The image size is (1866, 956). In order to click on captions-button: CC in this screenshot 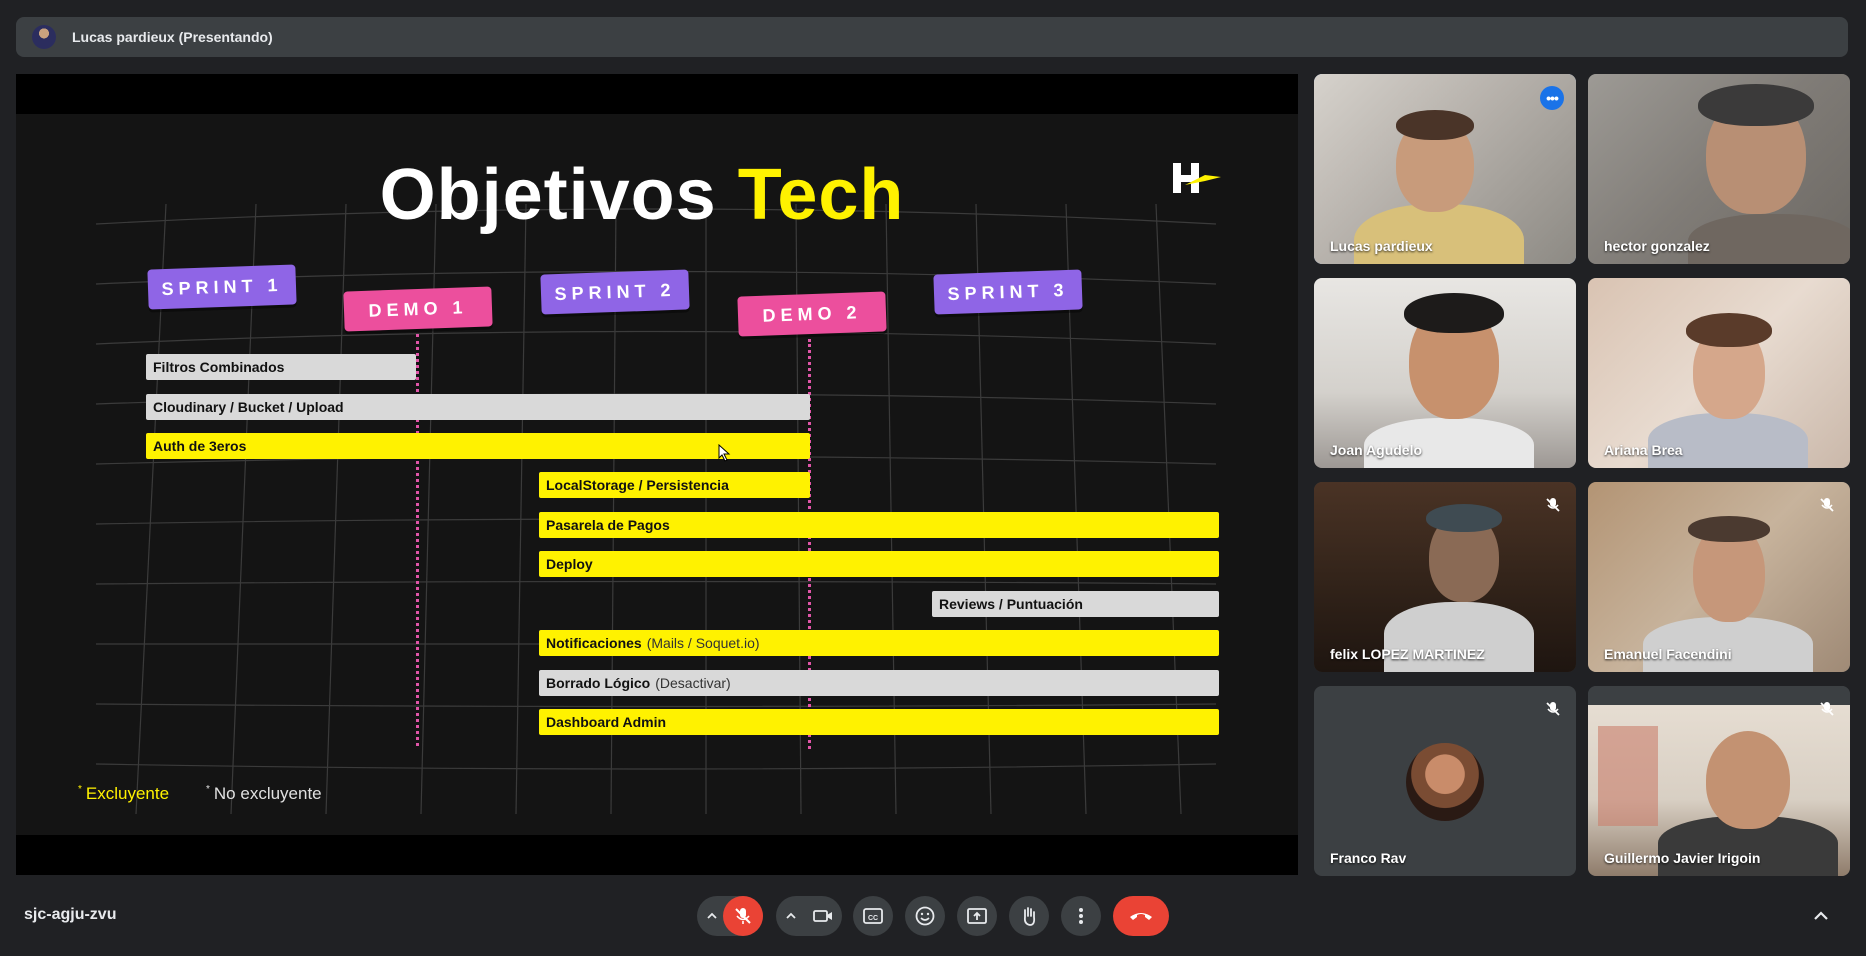, I will do `click(873, 916)`.